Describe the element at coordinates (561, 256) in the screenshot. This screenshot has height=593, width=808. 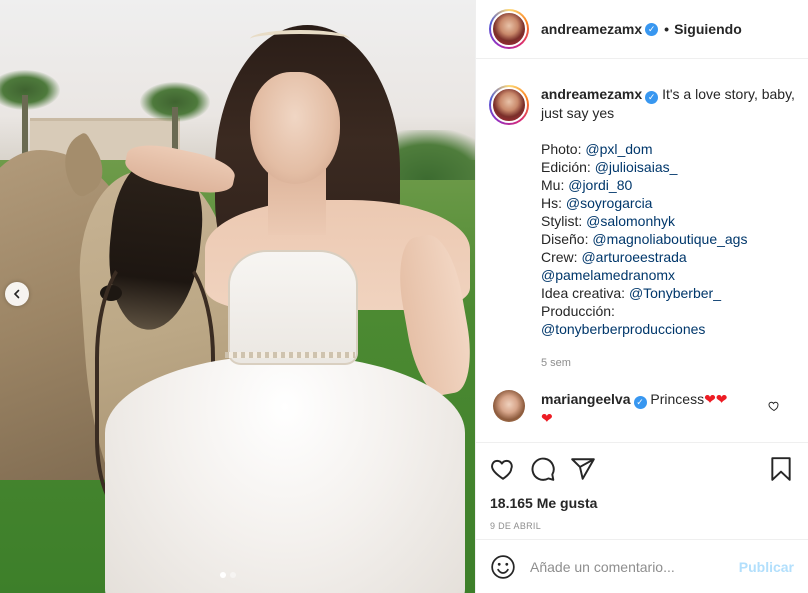
I see `credit-label: Crew:` at that location.